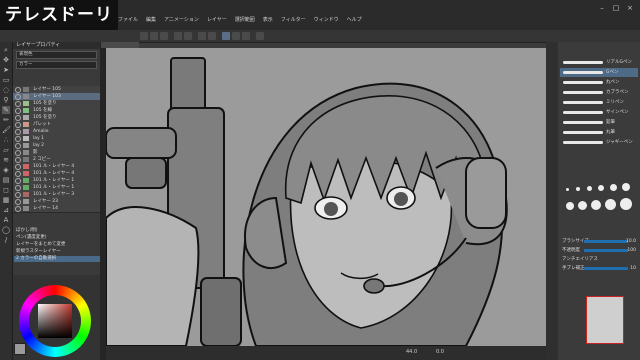  I want to click on undo-icon, so click(178, 36).